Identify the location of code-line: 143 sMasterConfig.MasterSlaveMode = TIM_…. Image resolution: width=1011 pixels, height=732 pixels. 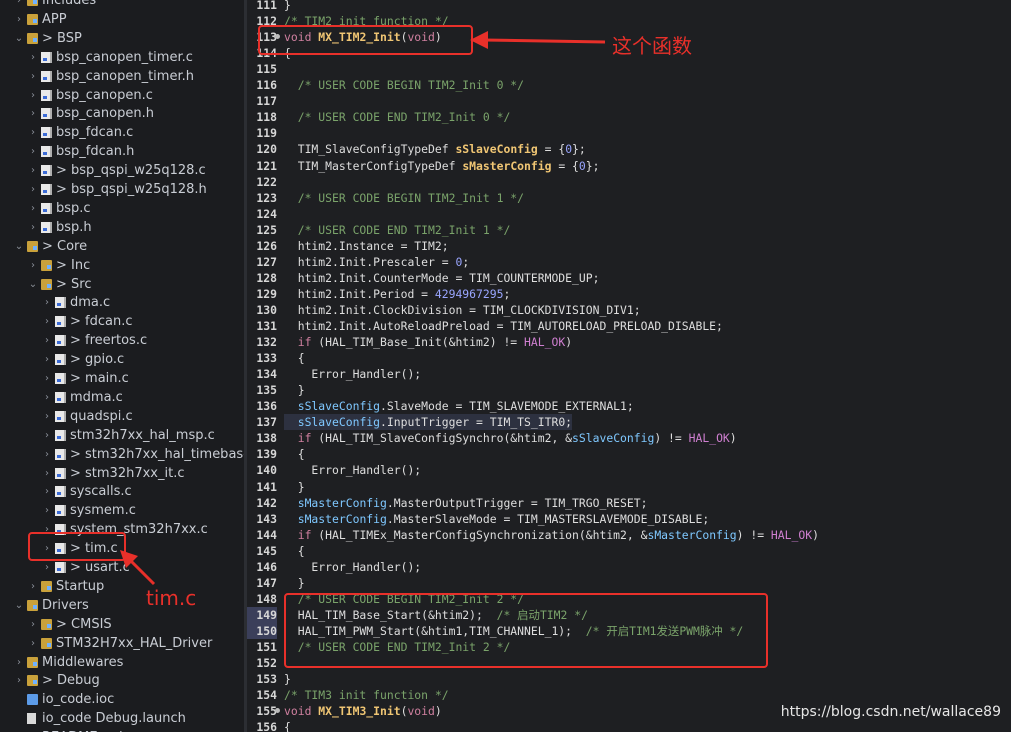
(629, 519).